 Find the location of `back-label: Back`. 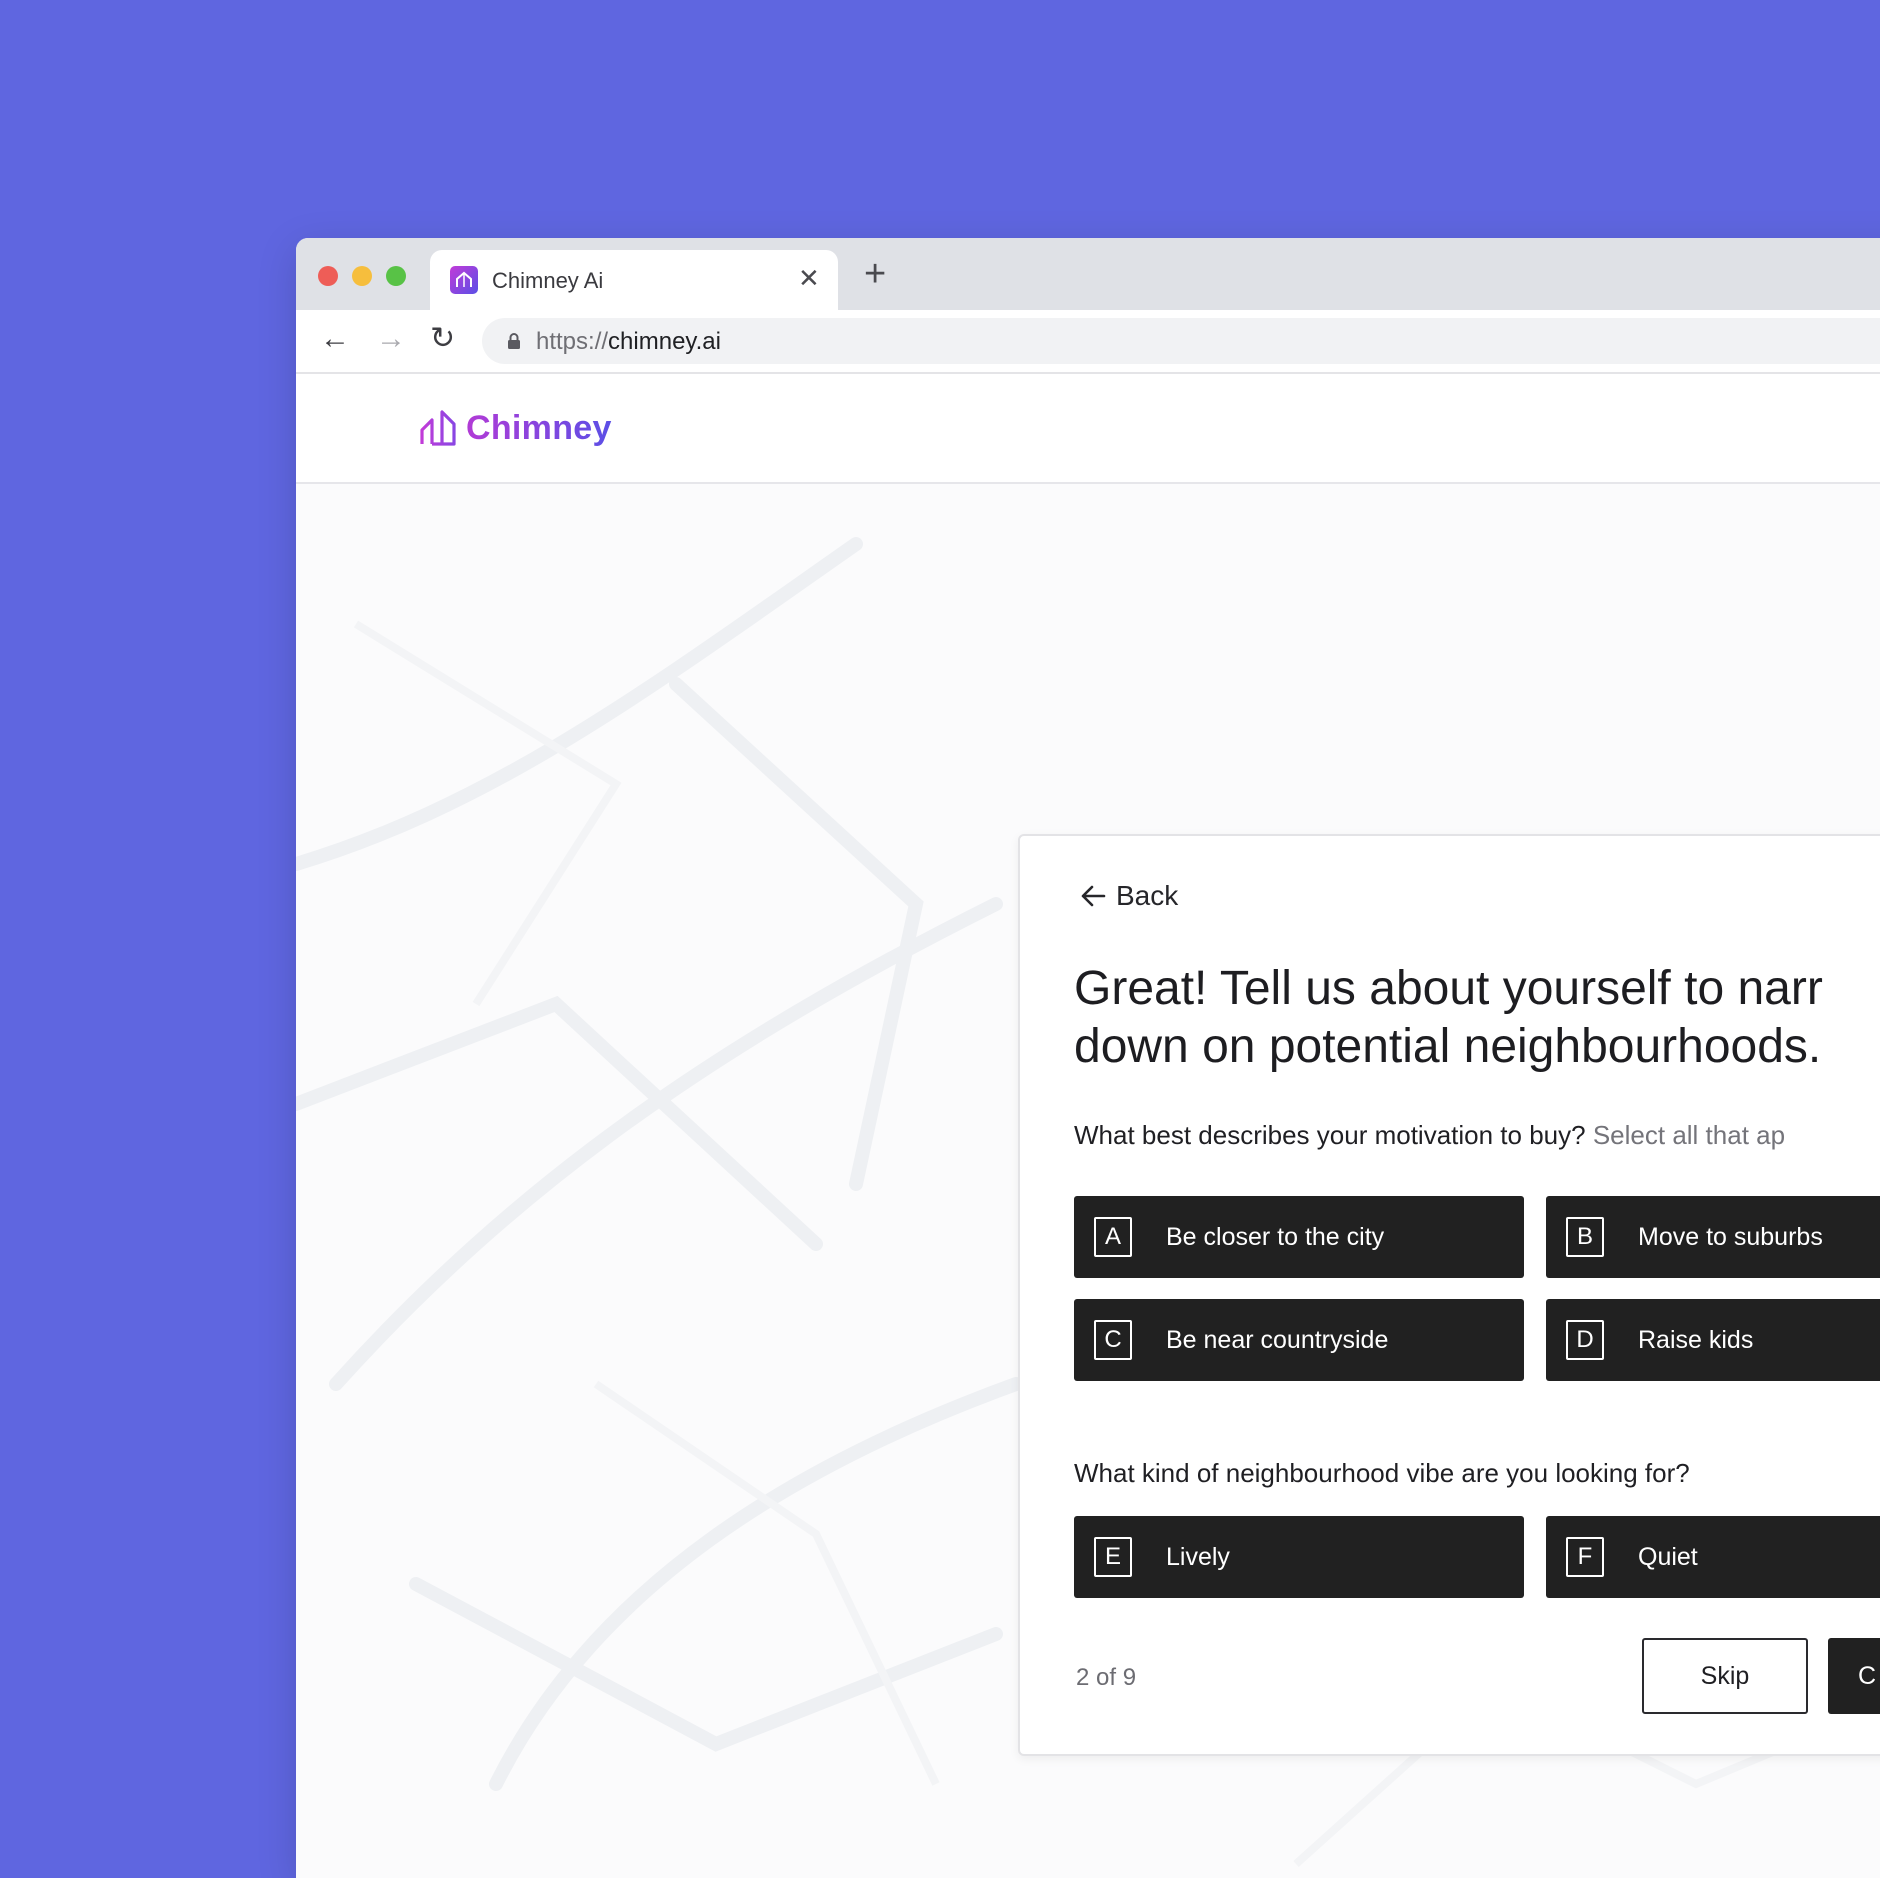

back-label: Back is located at coordinates (1147, 895).